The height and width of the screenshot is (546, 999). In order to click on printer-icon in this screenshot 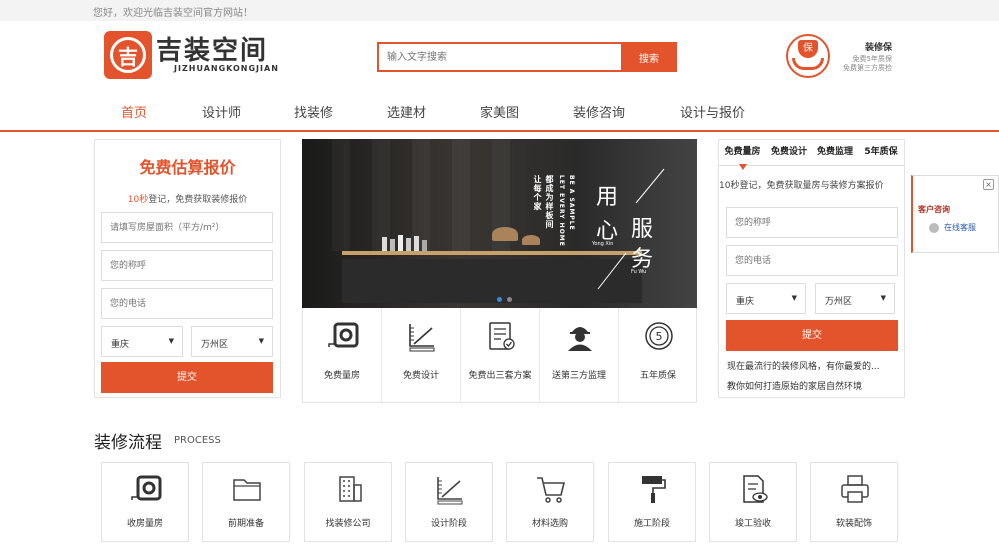, I will do `click(855, 489)`.